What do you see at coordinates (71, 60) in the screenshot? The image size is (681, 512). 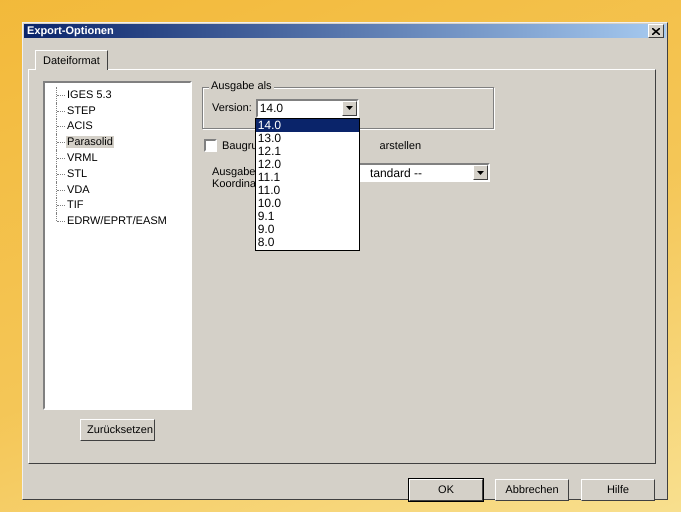 I see `tab: Dateiformat` at bounding box center [71, 60].